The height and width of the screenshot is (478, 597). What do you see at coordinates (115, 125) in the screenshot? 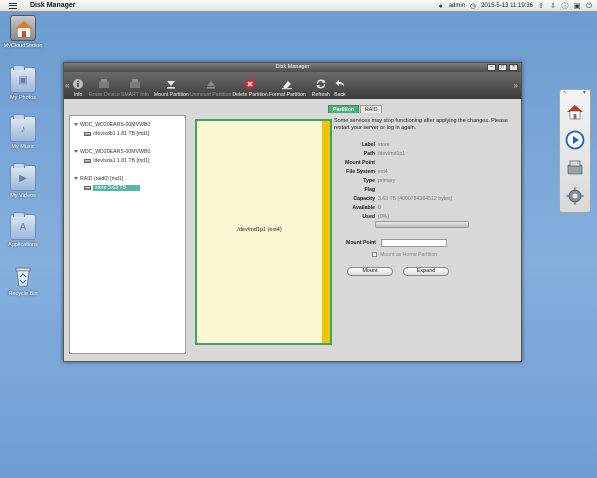
I see `device-name: WDC_WD20EARS-00MVWB0` at bounding box center [115, 125].